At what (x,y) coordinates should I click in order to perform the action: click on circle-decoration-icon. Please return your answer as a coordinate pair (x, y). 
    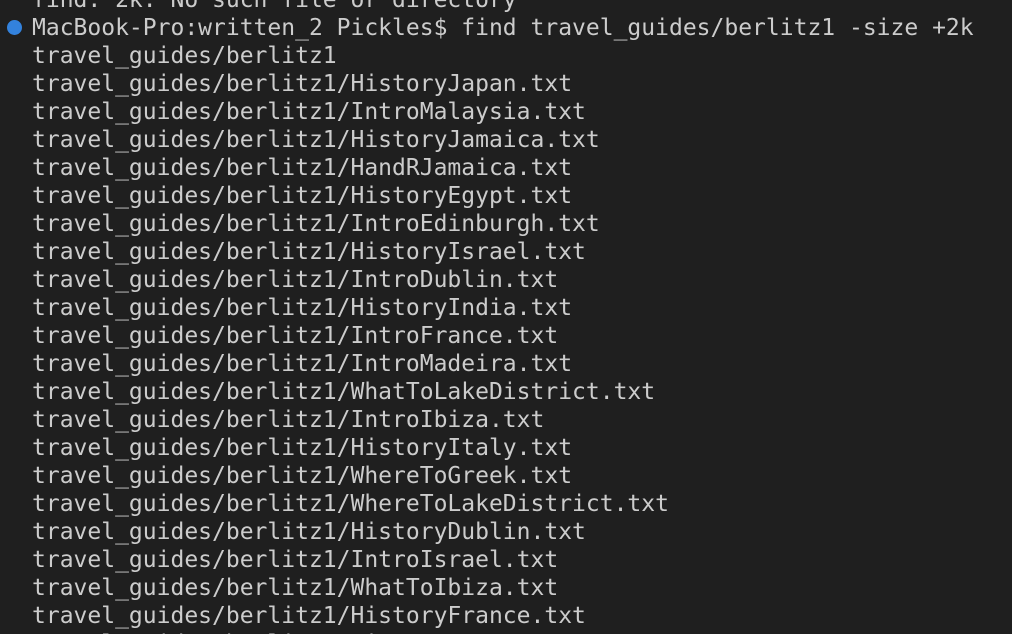
    Looking at the image, I should click on (14, 27).